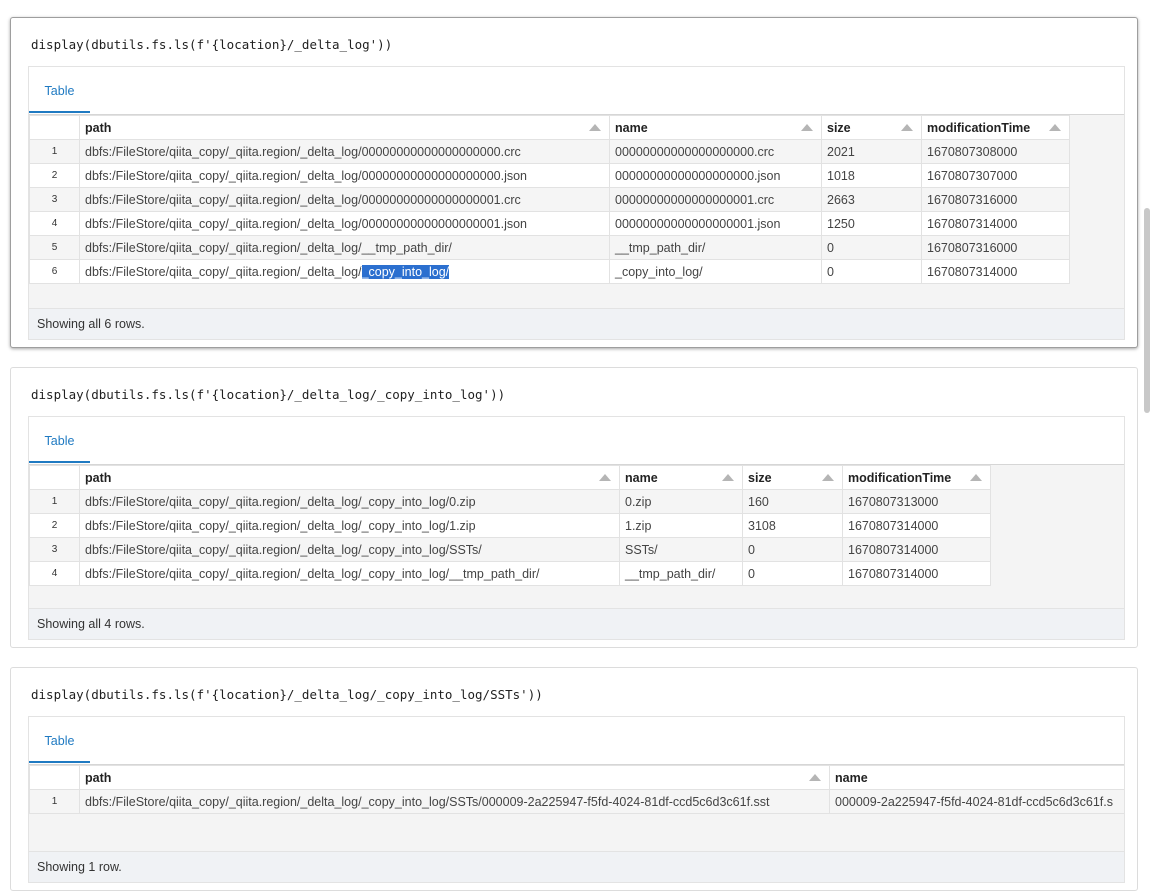 This screenshot has width=1150, height=895. I want to click on cell-name: _copy_into_log/, so click(715, 271).